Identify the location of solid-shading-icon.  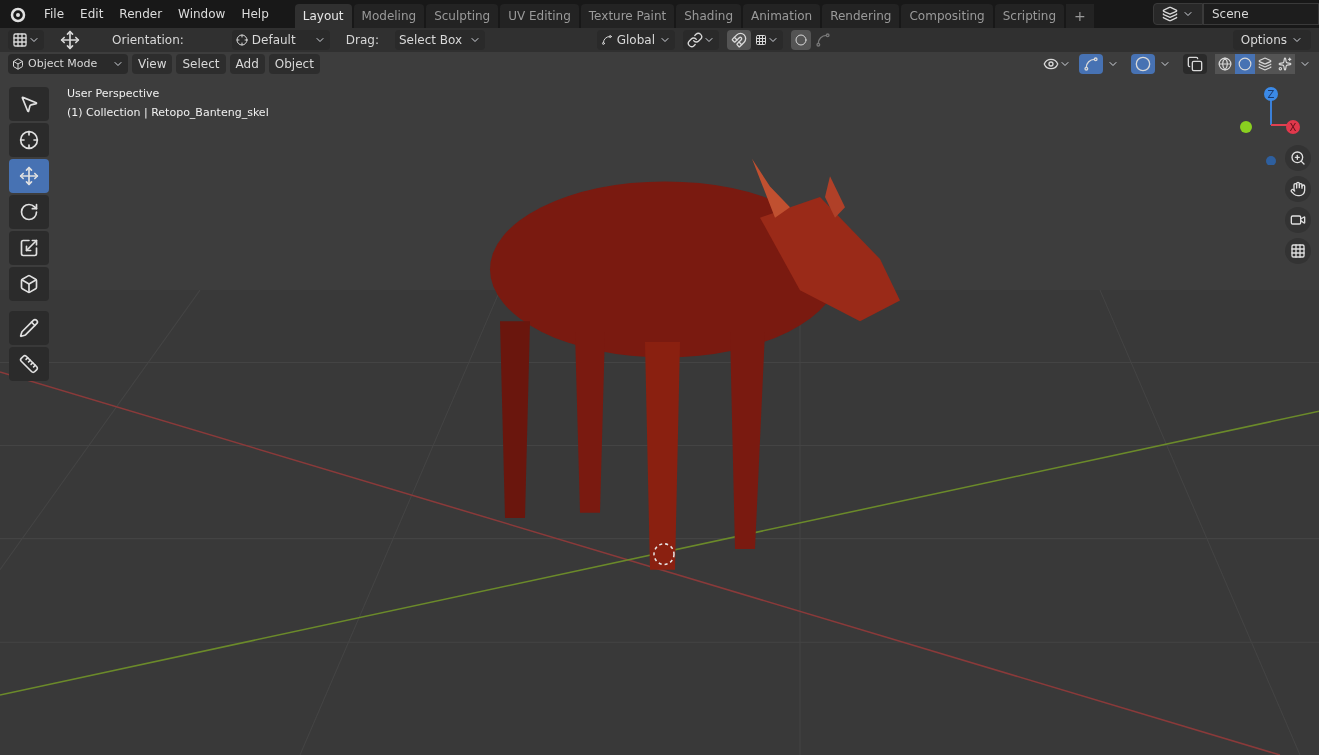
(1245, 64).